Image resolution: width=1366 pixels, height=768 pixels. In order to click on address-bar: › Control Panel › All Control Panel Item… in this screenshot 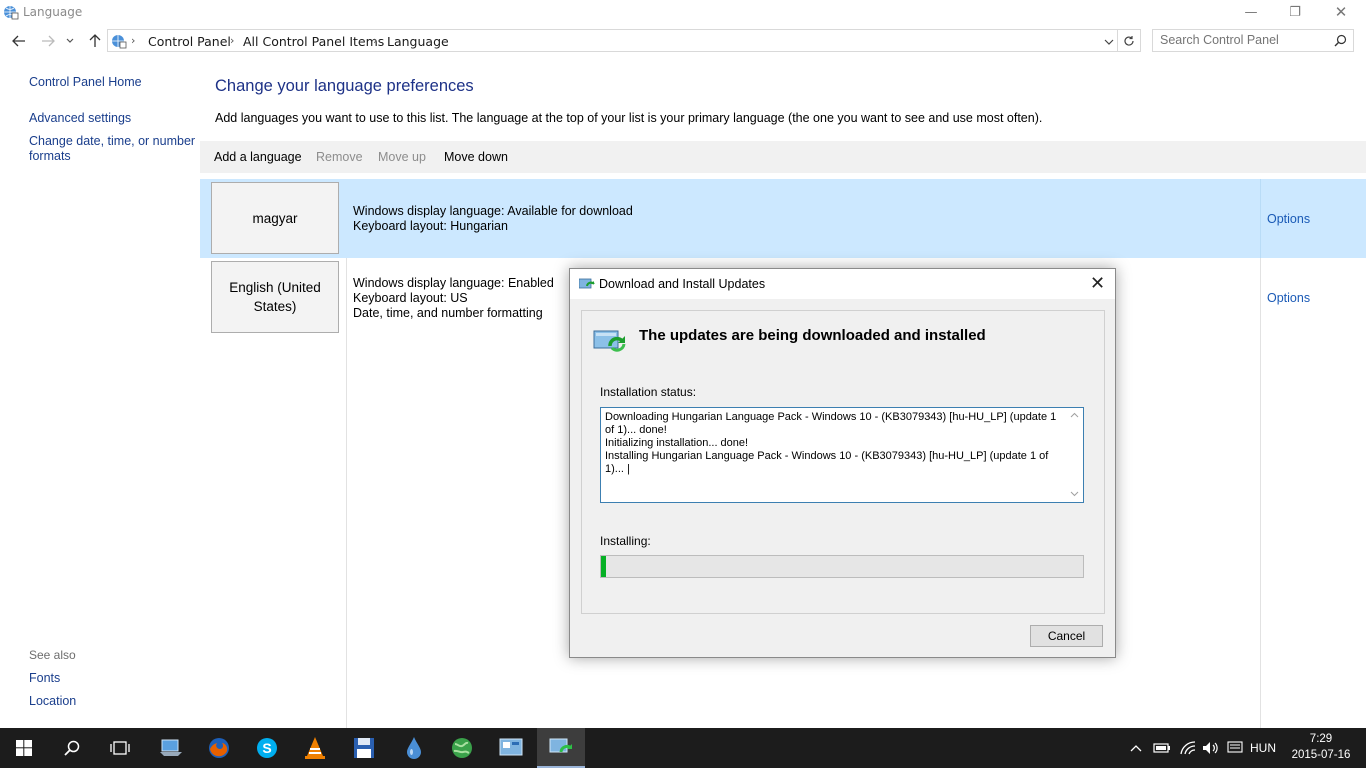, I will do `click(612, 40)`.